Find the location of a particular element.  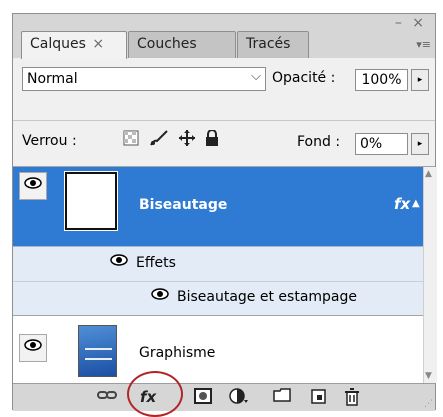

new-layer-icon is located at coordinates (319, 398).